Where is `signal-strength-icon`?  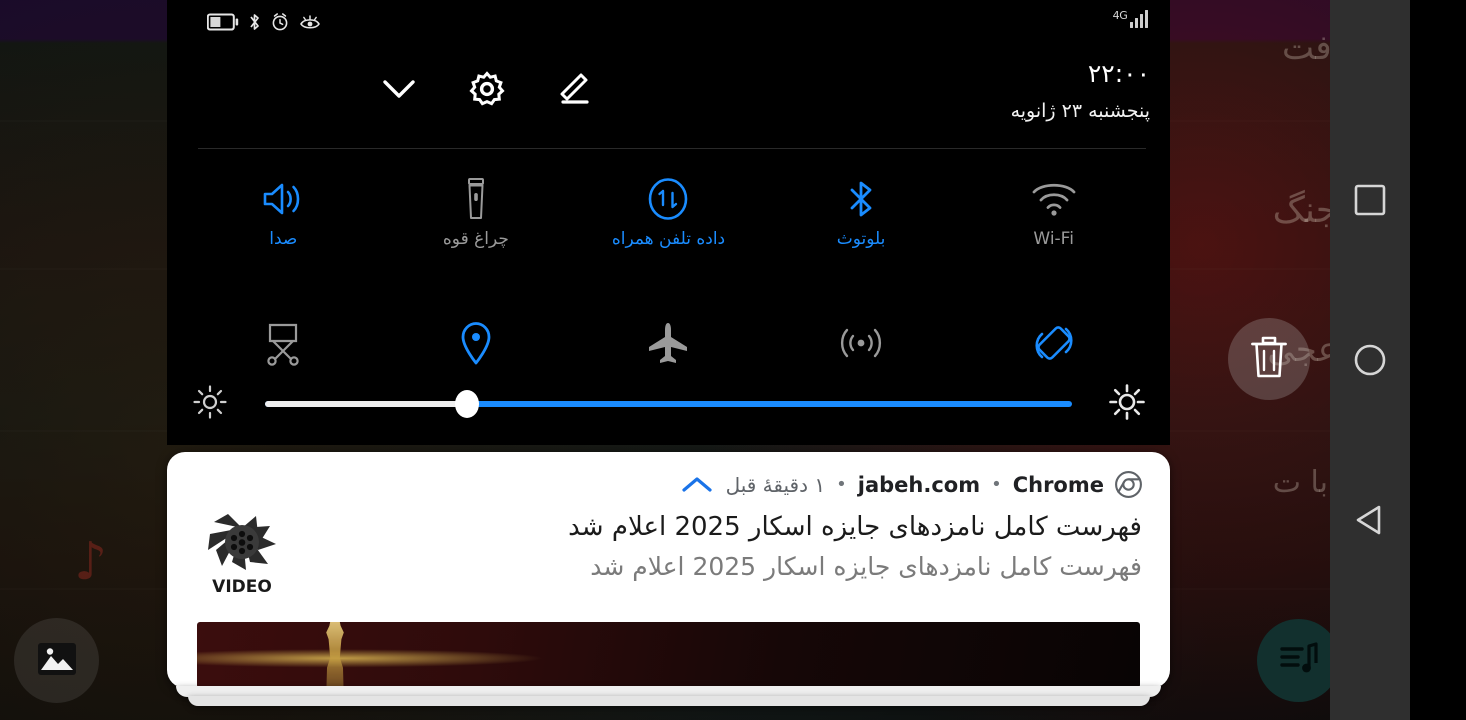
signal-strength-icon is located at coordinates (1138, 18).